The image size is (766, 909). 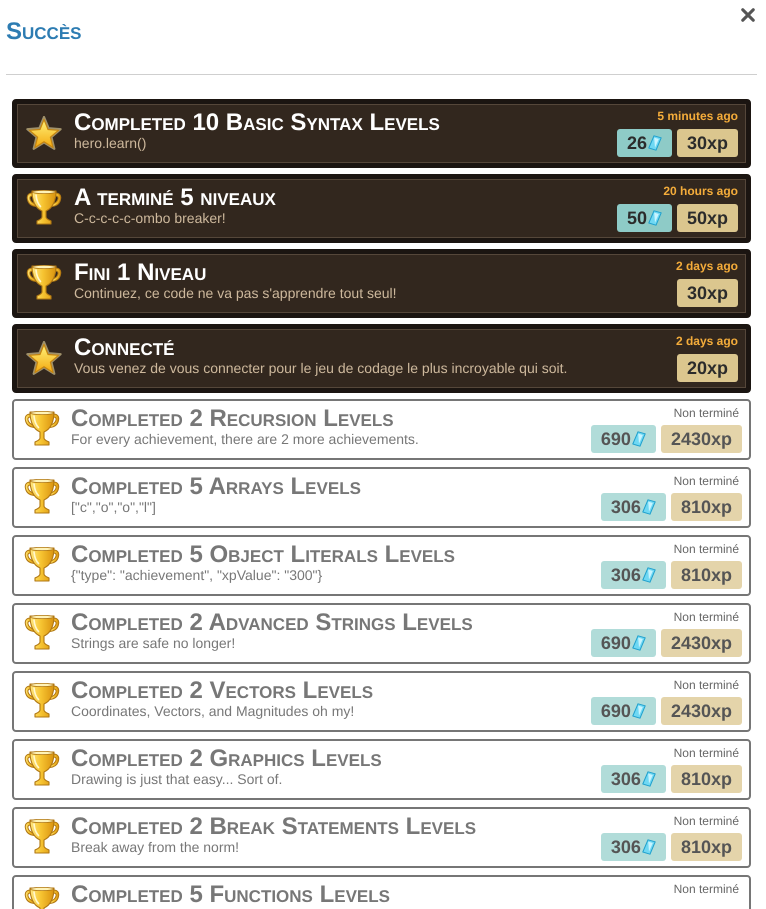 What do you see at coordinates (263, 554) in the screenshot?
I see `achievement-title: Completed 5 Object Literals Levels` at bounding box center [263, 554].